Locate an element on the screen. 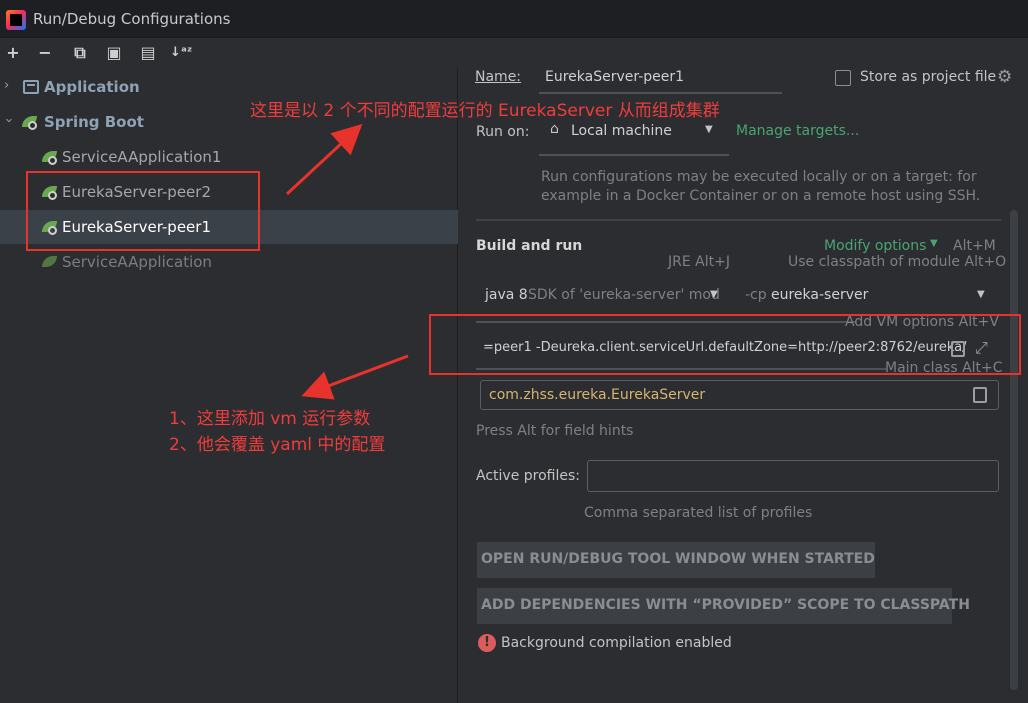  add-icon: + is located at coordinates (13, 53).